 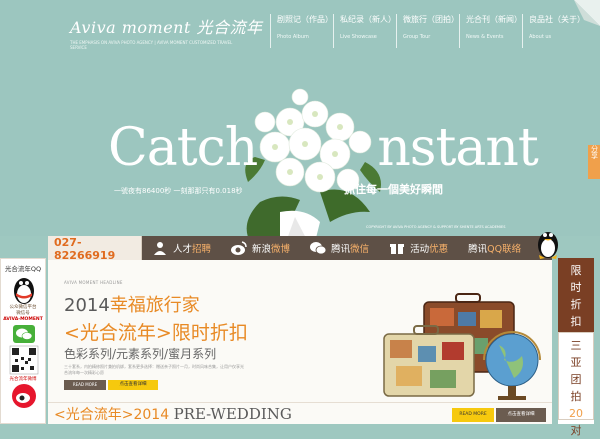 I want to click on bar-label-a: 人才, so click(x=183, y=249).